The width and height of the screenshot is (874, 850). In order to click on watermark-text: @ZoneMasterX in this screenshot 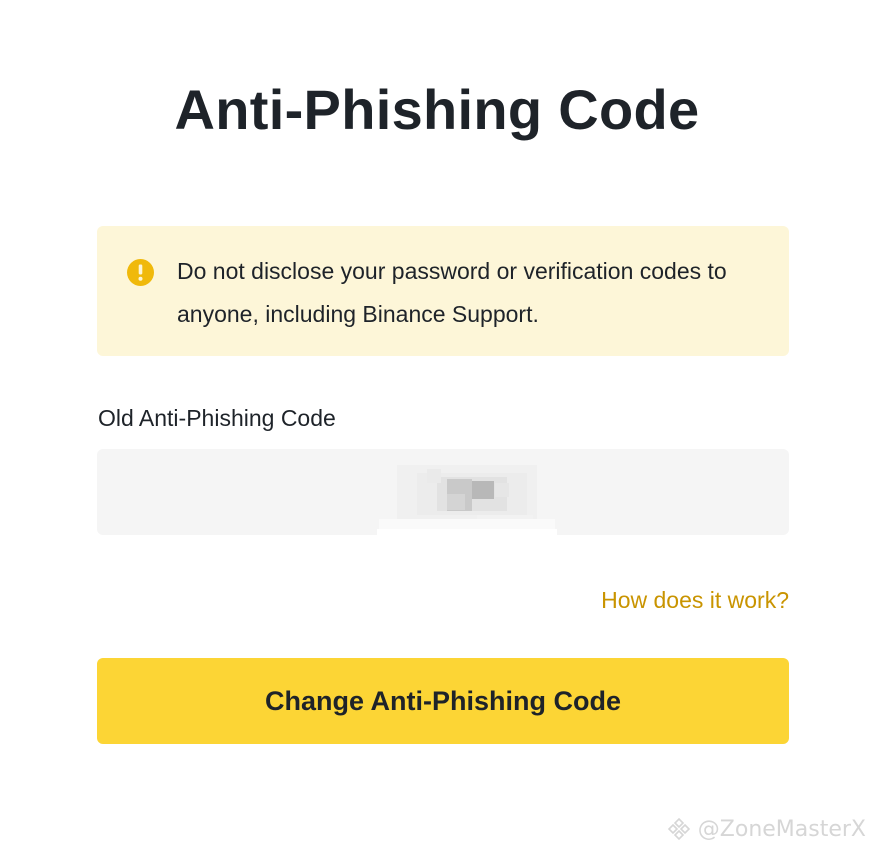, I will do `click(781, 829)`.